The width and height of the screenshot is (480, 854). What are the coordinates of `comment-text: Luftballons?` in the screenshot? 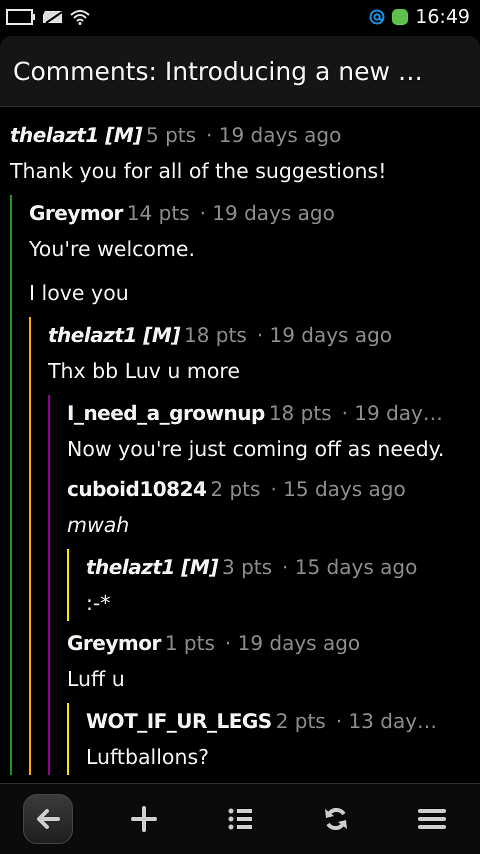 It's located at (148, 757).